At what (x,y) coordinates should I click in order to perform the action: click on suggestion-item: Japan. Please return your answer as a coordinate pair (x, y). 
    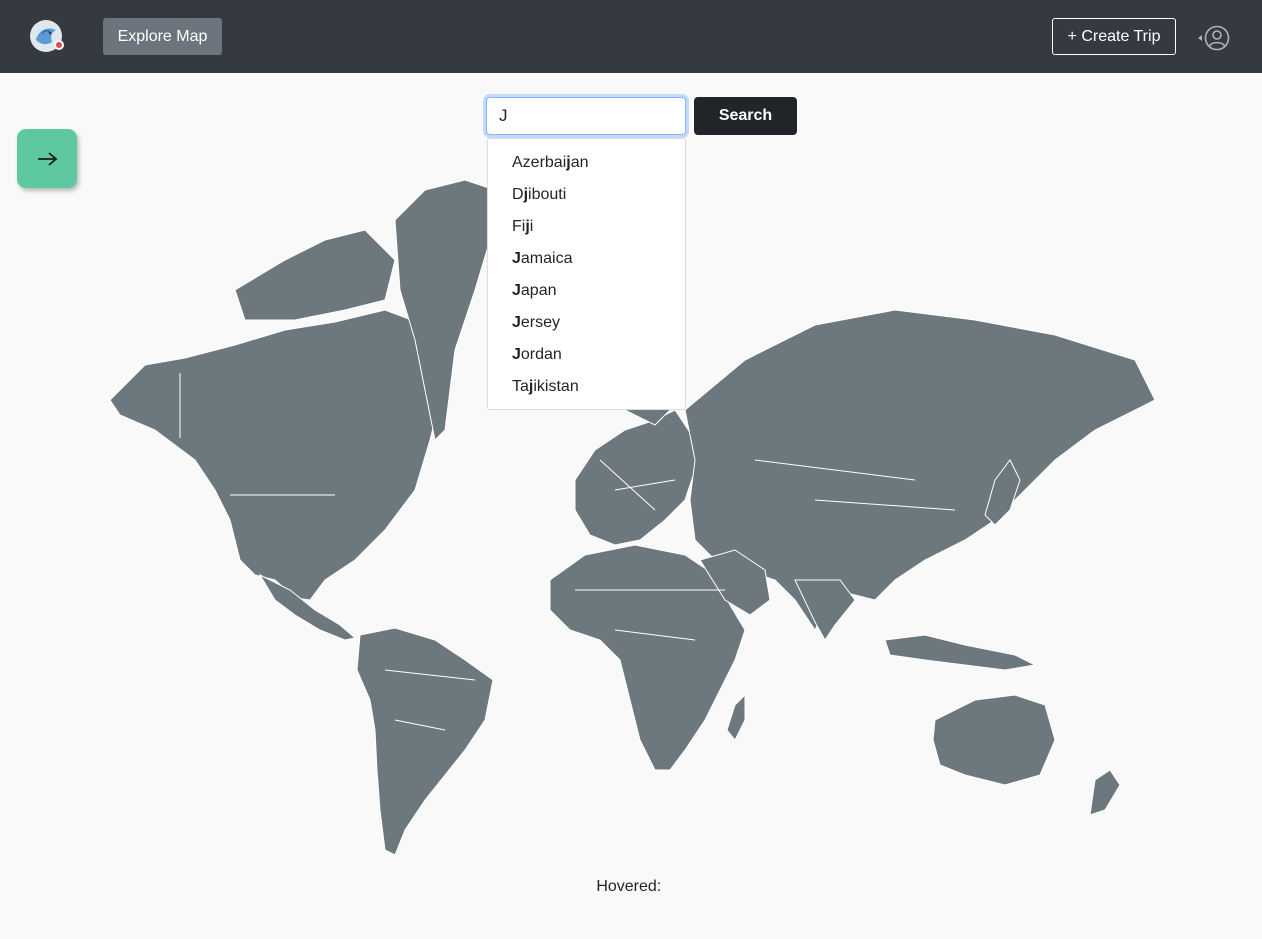
    Looking at the image, I should click on (586, 291).